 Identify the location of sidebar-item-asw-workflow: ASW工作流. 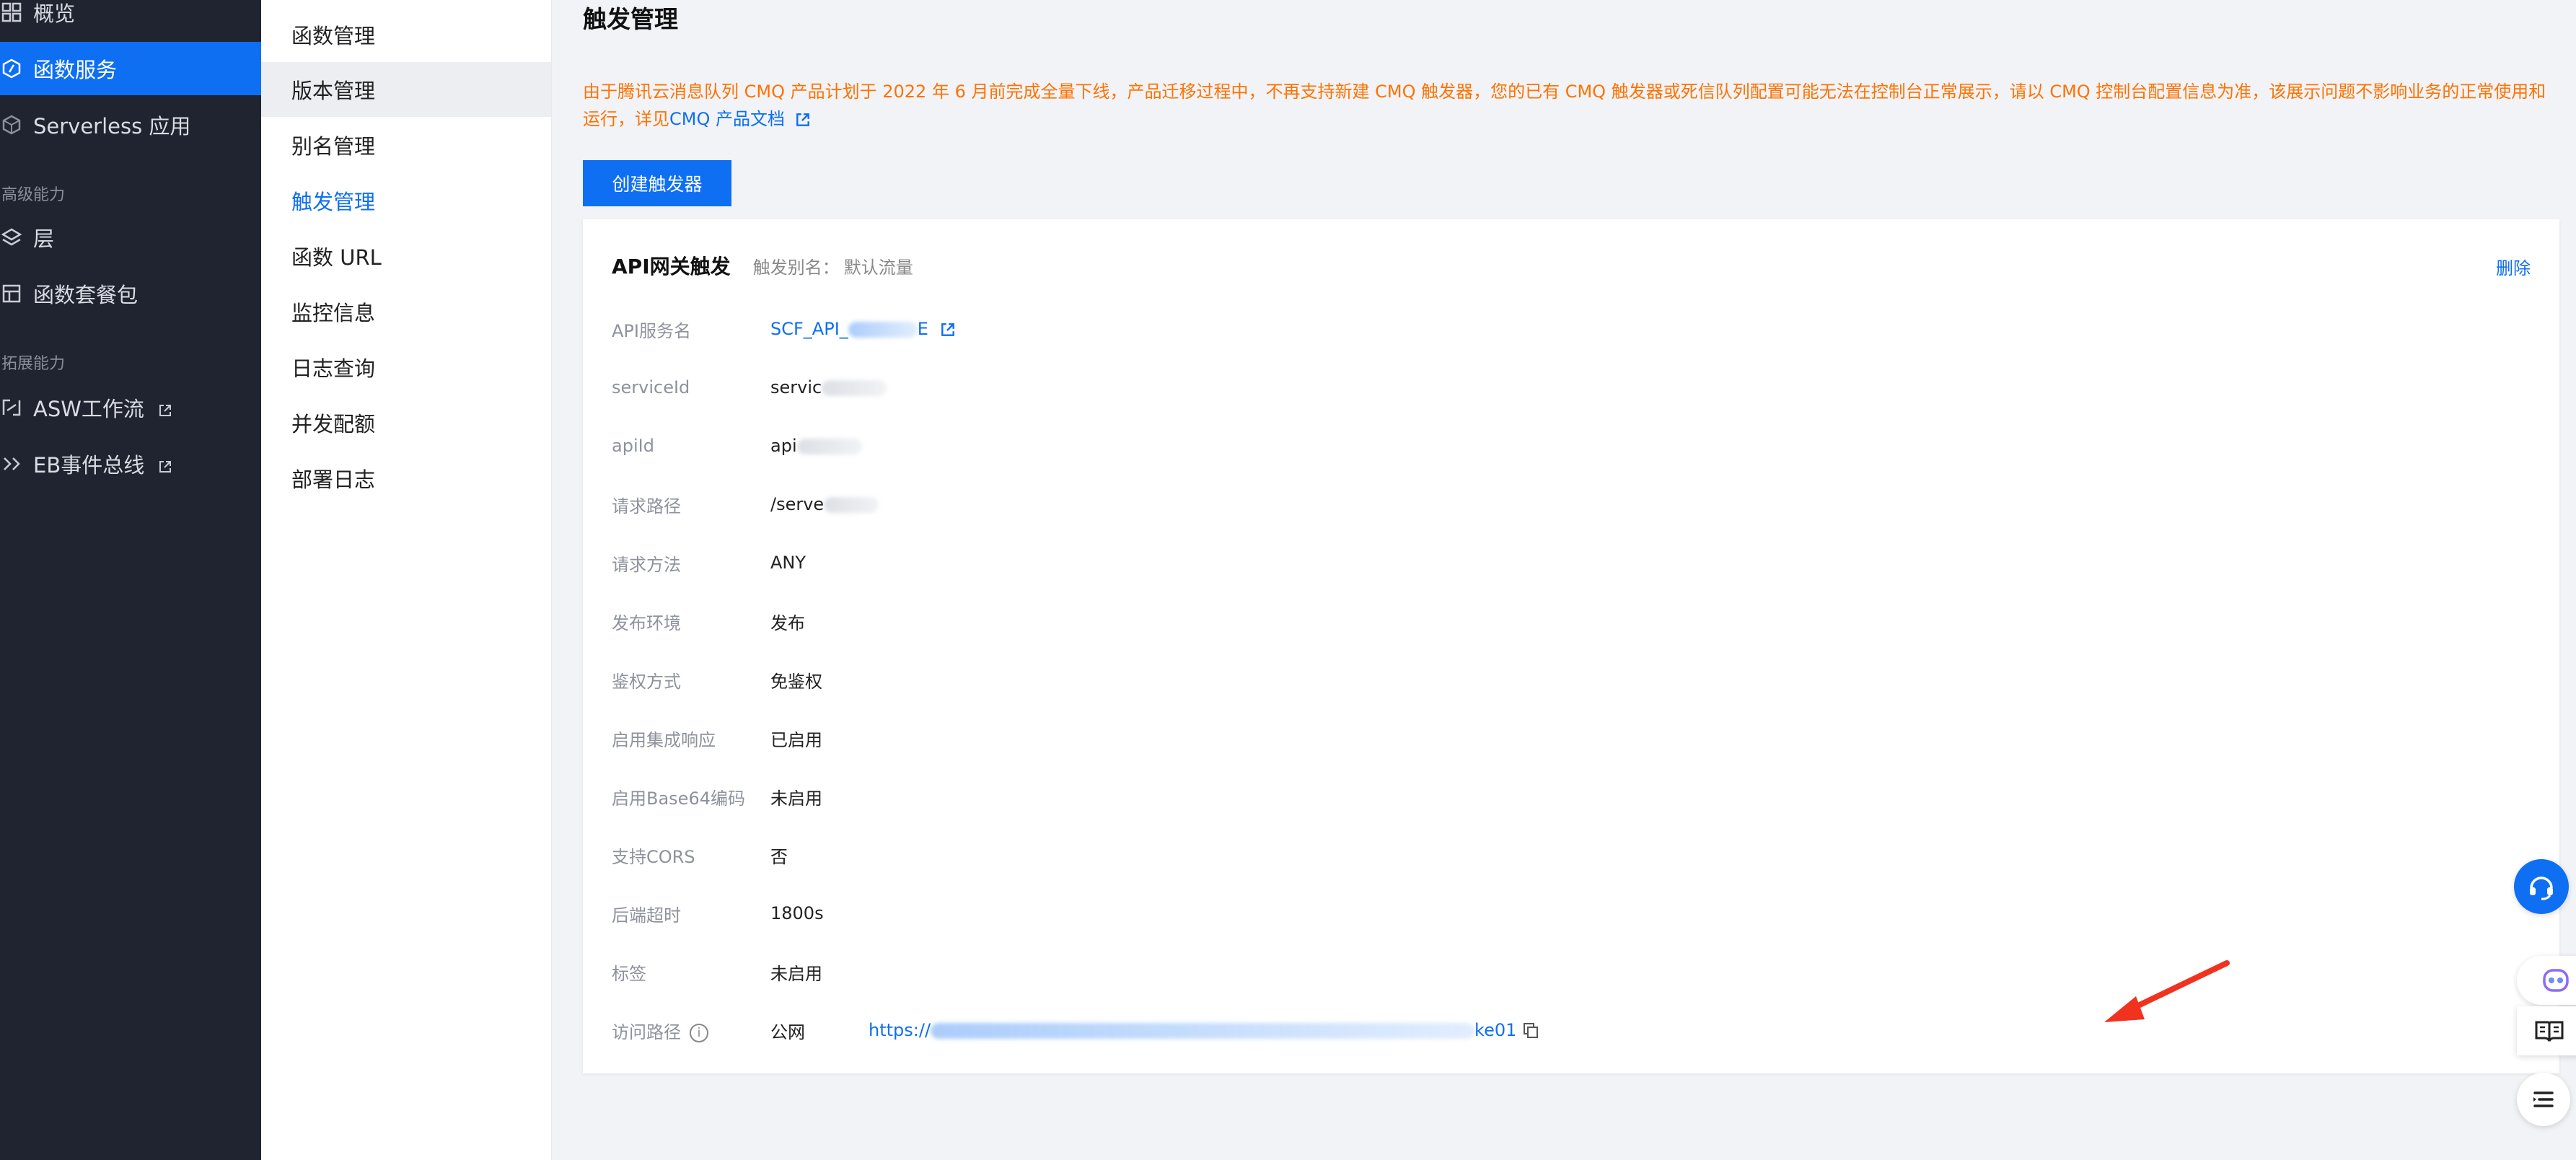
(130, 408).